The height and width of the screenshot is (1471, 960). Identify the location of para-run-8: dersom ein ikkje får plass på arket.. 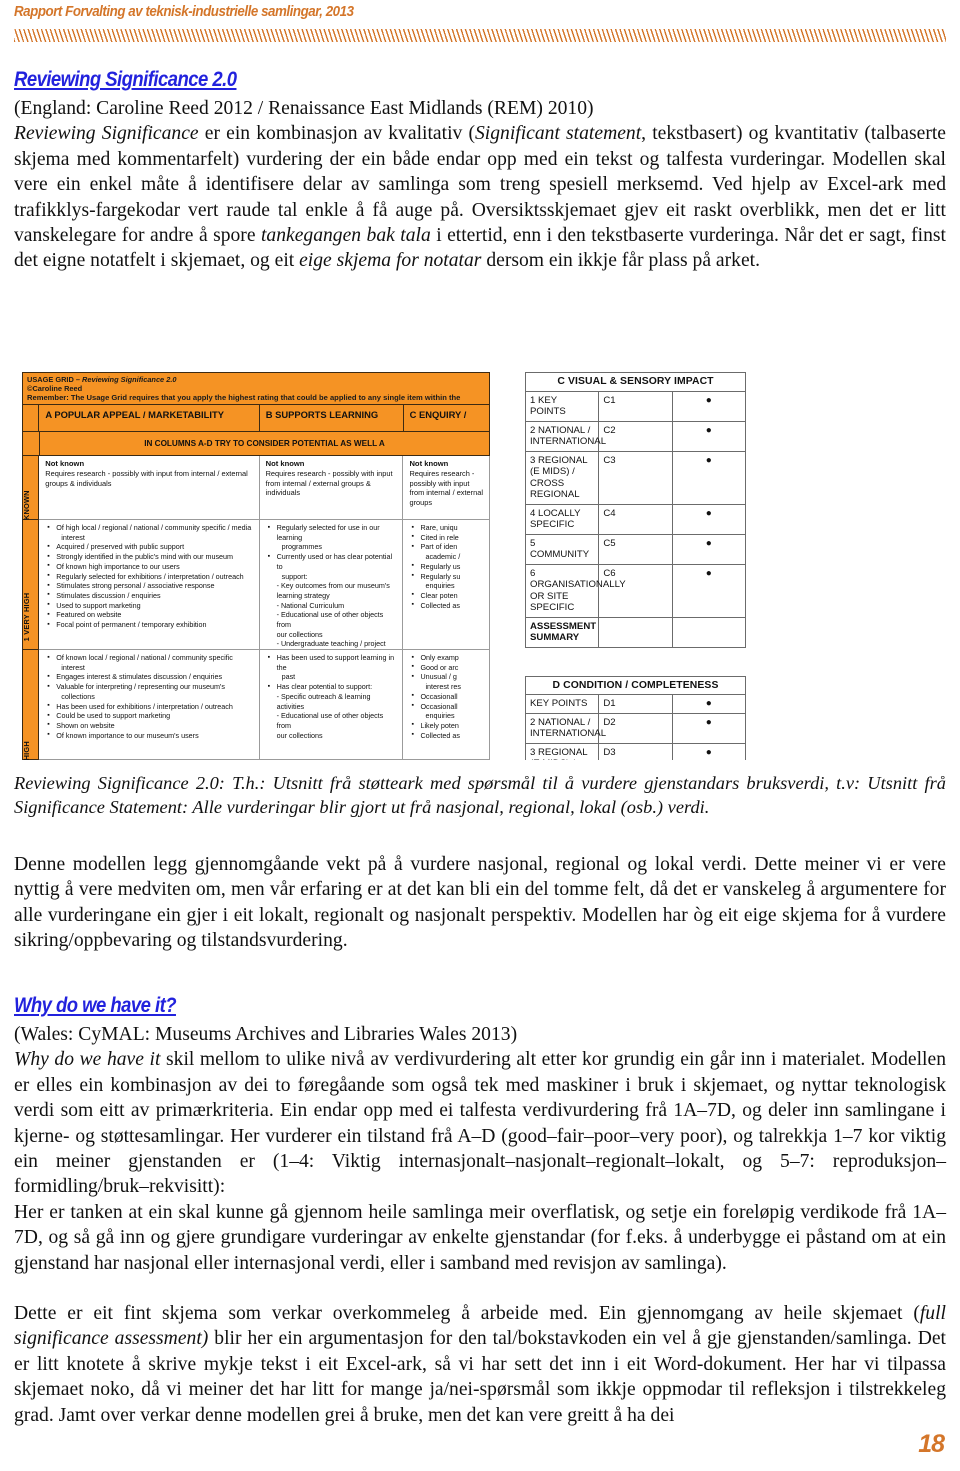
(620, 261).